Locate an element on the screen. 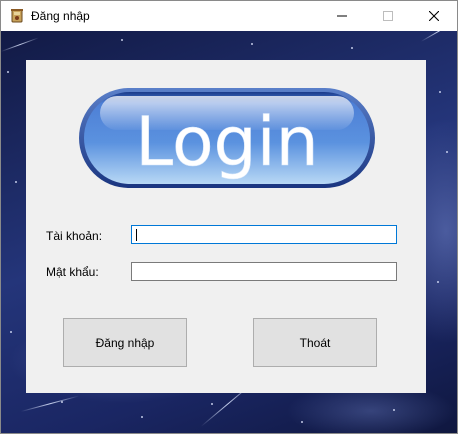 Image resolution: width=458 pixels, height=434 pixels. minimize-icon is located at coordinates (342, 16).